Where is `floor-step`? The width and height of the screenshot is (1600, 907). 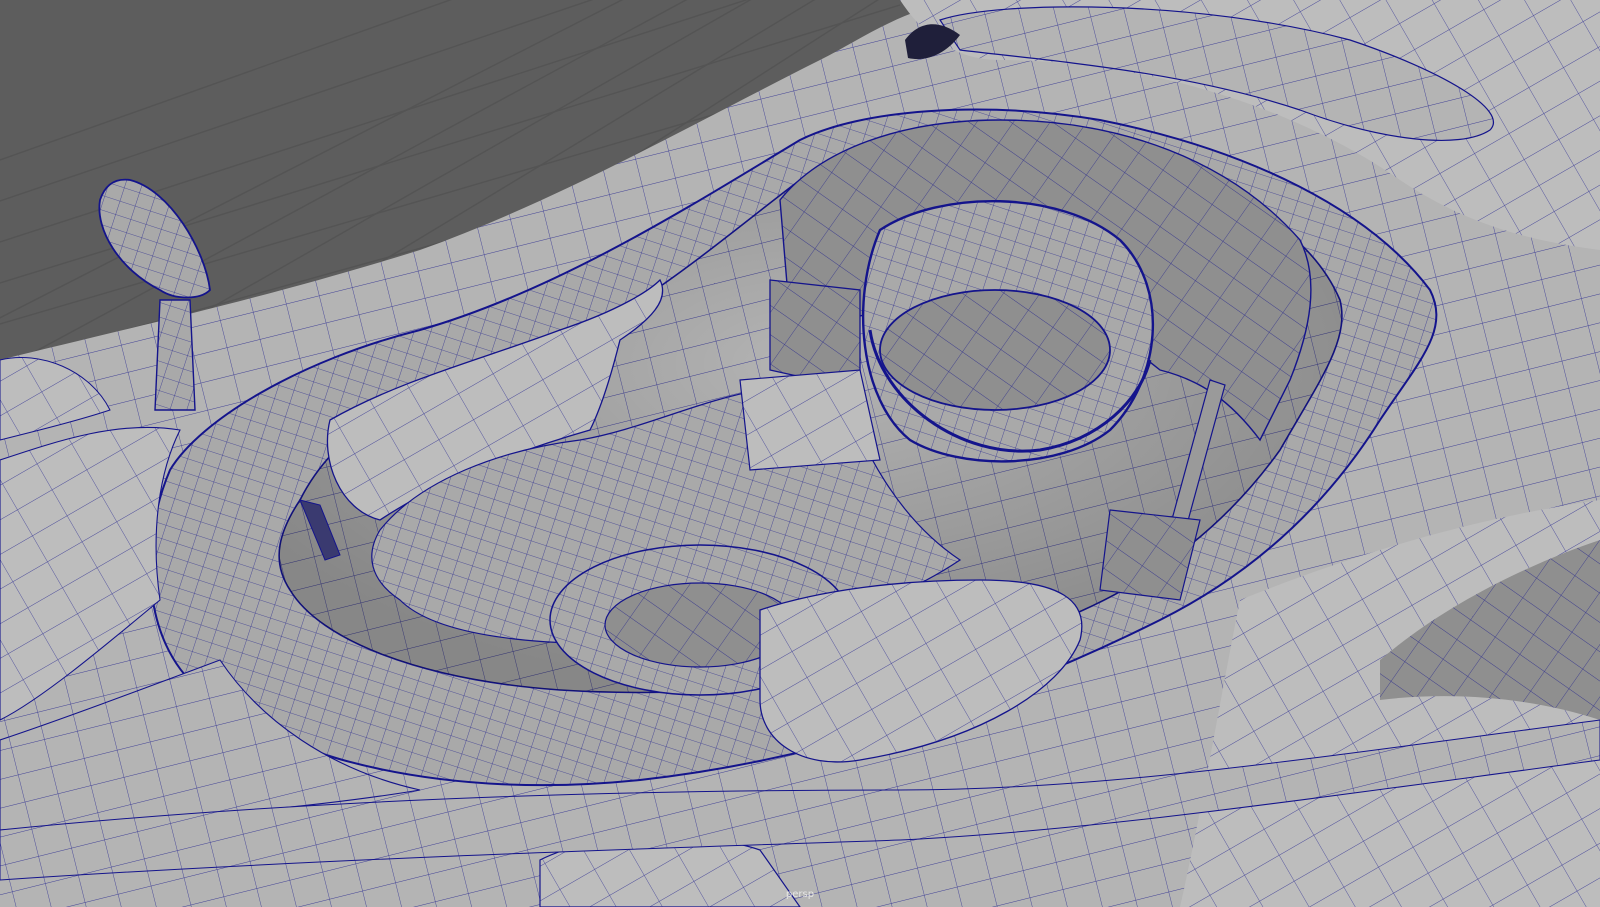
floor-step is located at coordinates (810, 420).